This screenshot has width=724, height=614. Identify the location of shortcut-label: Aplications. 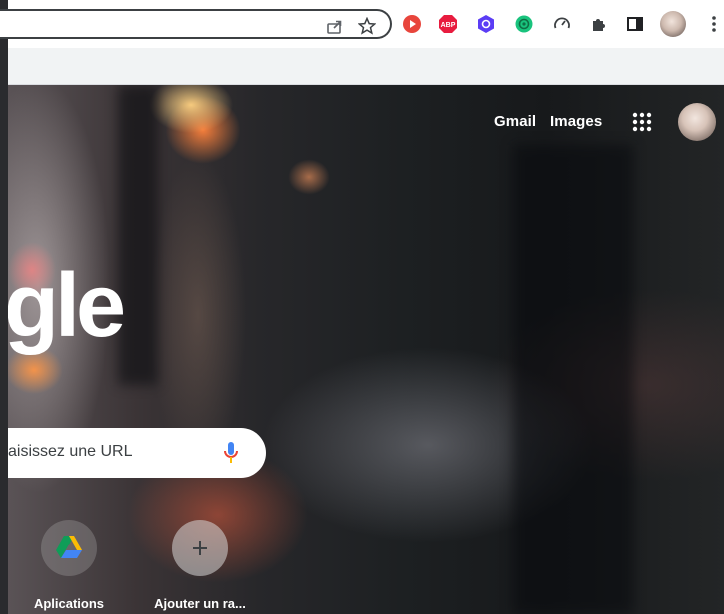
(69, 603).